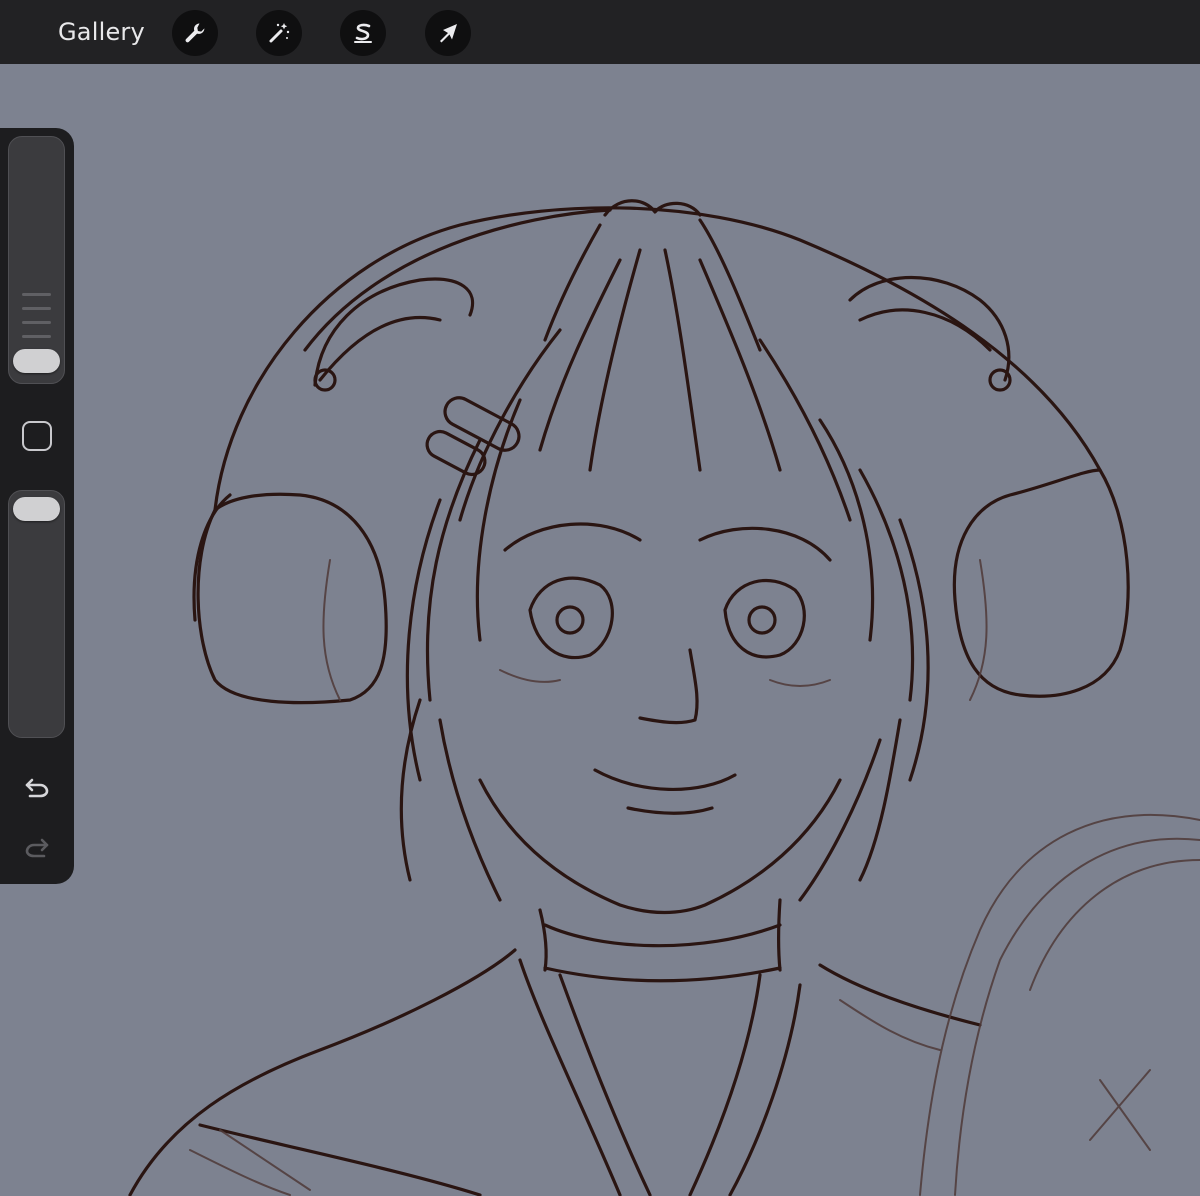  I want to click on left-sidebar, so click(37, 506).